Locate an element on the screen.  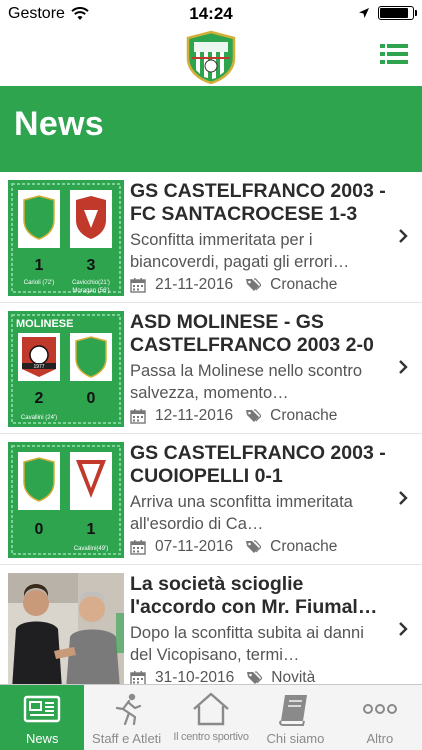
away-scorer-2: Moragan (56') is located at coordinates (90, 291).